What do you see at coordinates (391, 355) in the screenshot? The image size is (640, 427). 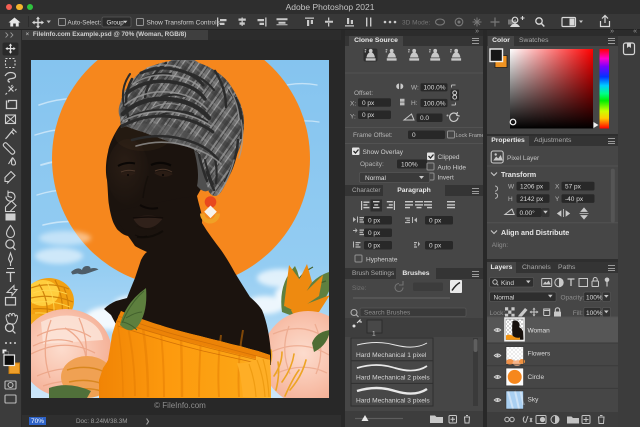 I see `svg-text: Hard Mechanical 1 pixel` at bounding box center [391, 355].